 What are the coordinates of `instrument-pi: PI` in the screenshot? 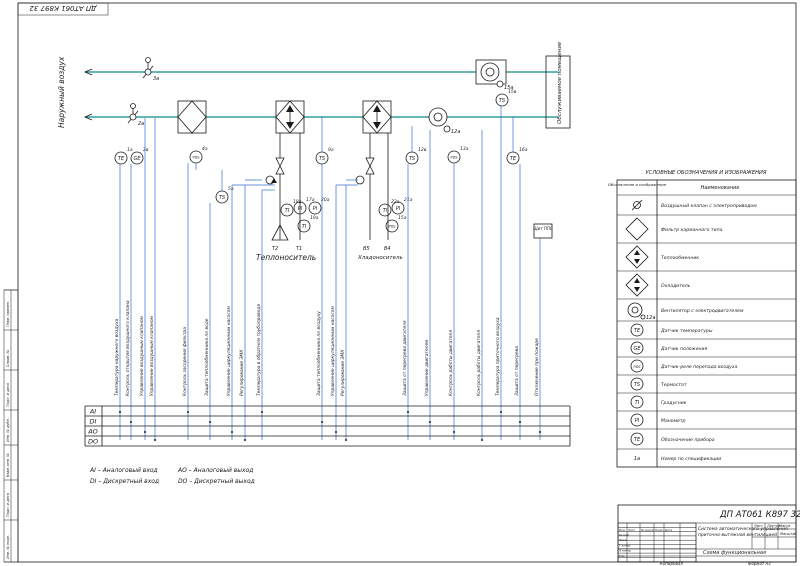 It's located at (315, 208).